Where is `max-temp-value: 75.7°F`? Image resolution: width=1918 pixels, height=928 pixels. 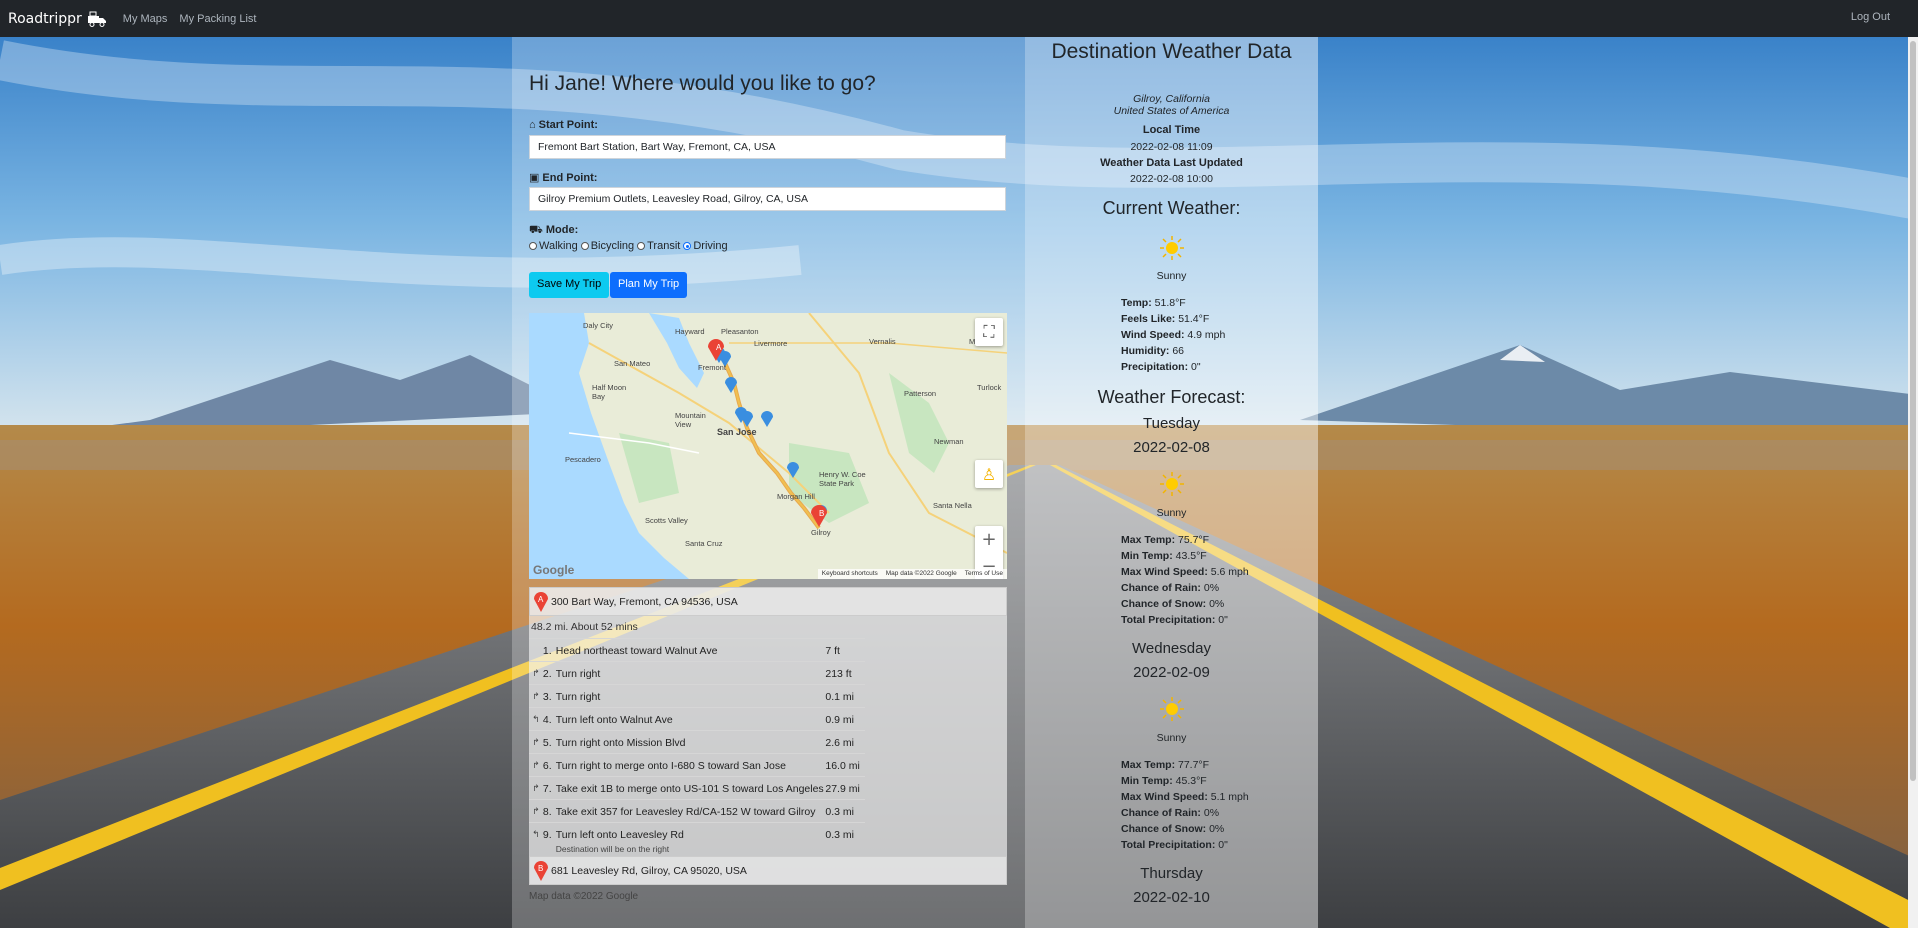
max-temp-value: 75.7°F is located at coordinates (1194, 540).